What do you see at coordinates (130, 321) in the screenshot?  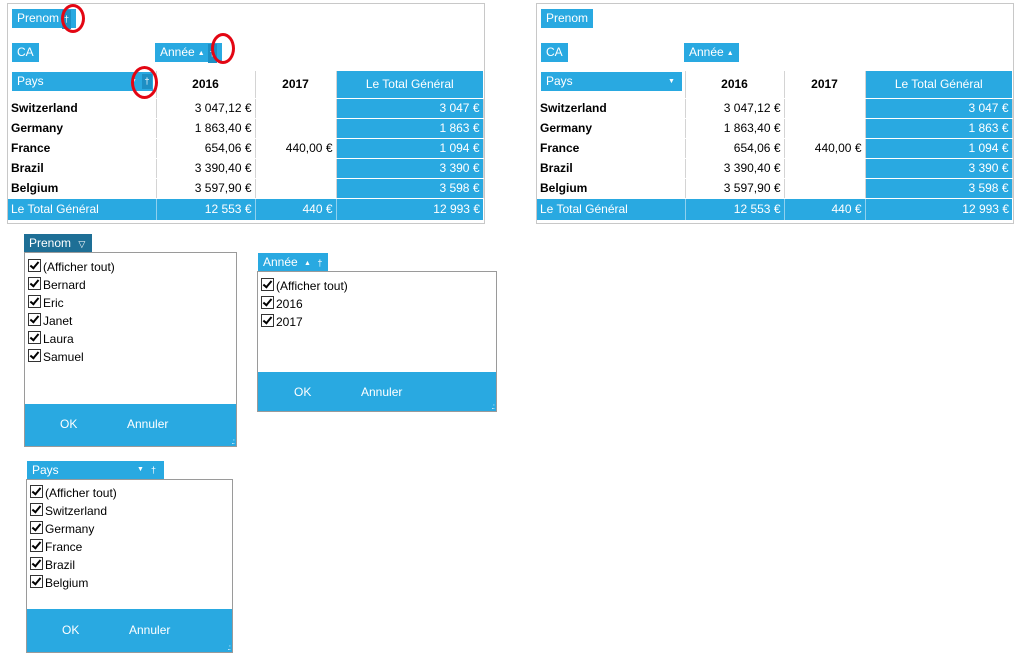 I see `list-item: Janet` at bounding box center [130, 321].